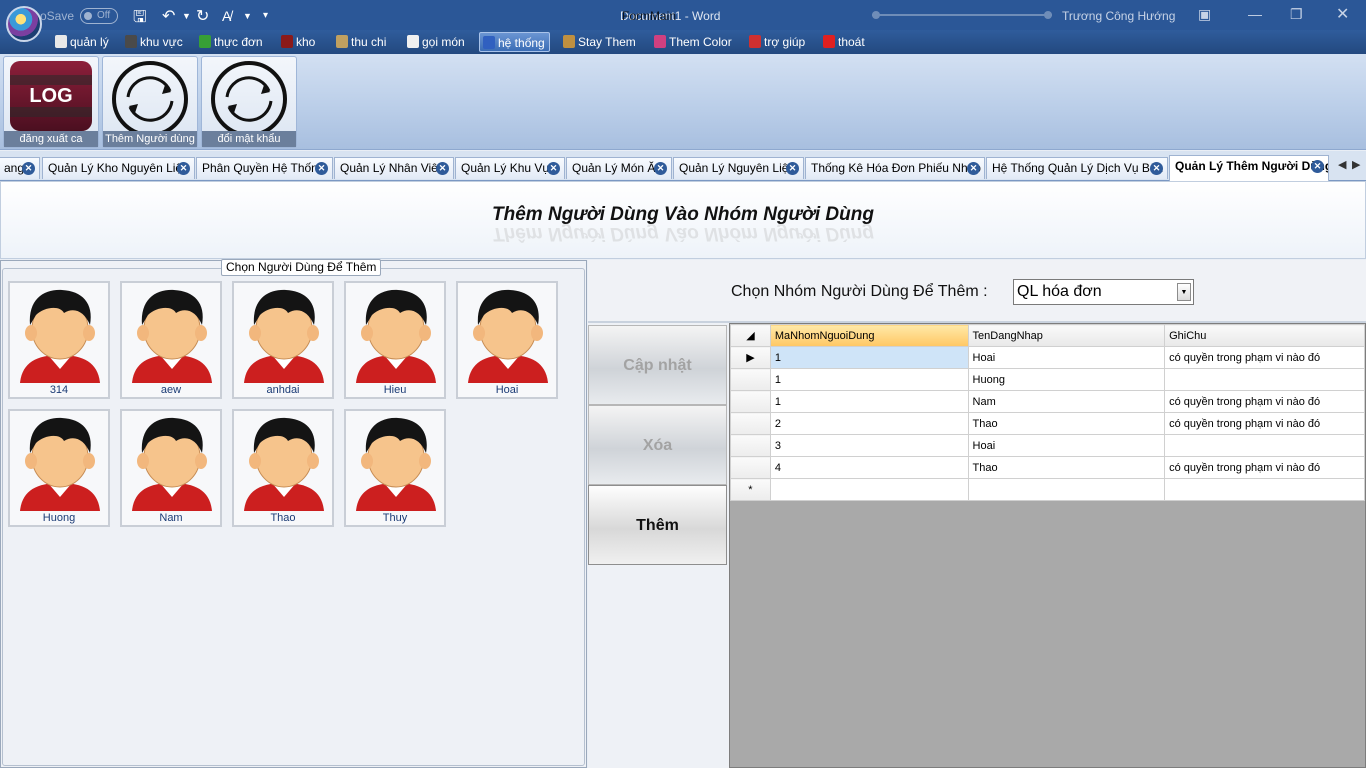  What do you see at coordinates (283, 468) in the screenshot?
I see `user-card: Thao` at bounding box center [283, 468].